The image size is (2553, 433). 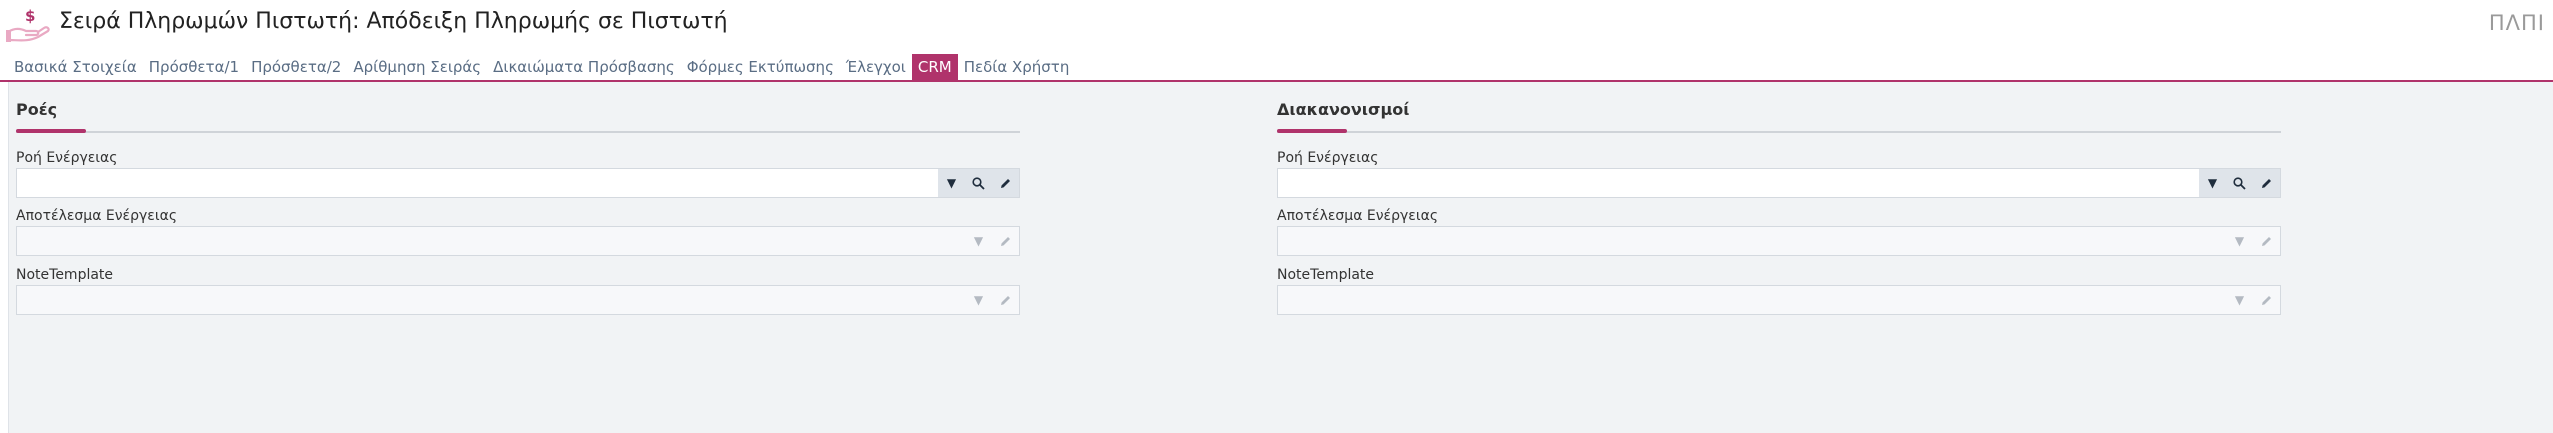 What do you see at coordinates (75, 67) in the screenshot?
I see `tab-basic-info: Βασικά Στοιχεία` at bounding box center [75, 67].